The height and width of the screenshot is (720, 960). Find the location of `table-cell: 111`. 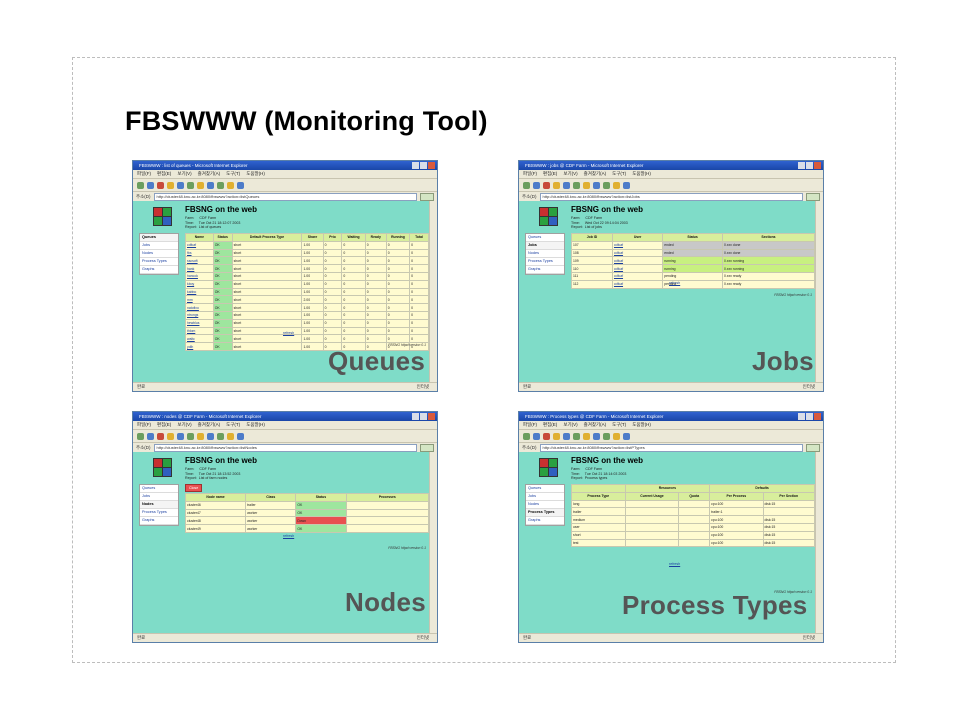

table-cell: 111 is located at coordinates (592, 276).